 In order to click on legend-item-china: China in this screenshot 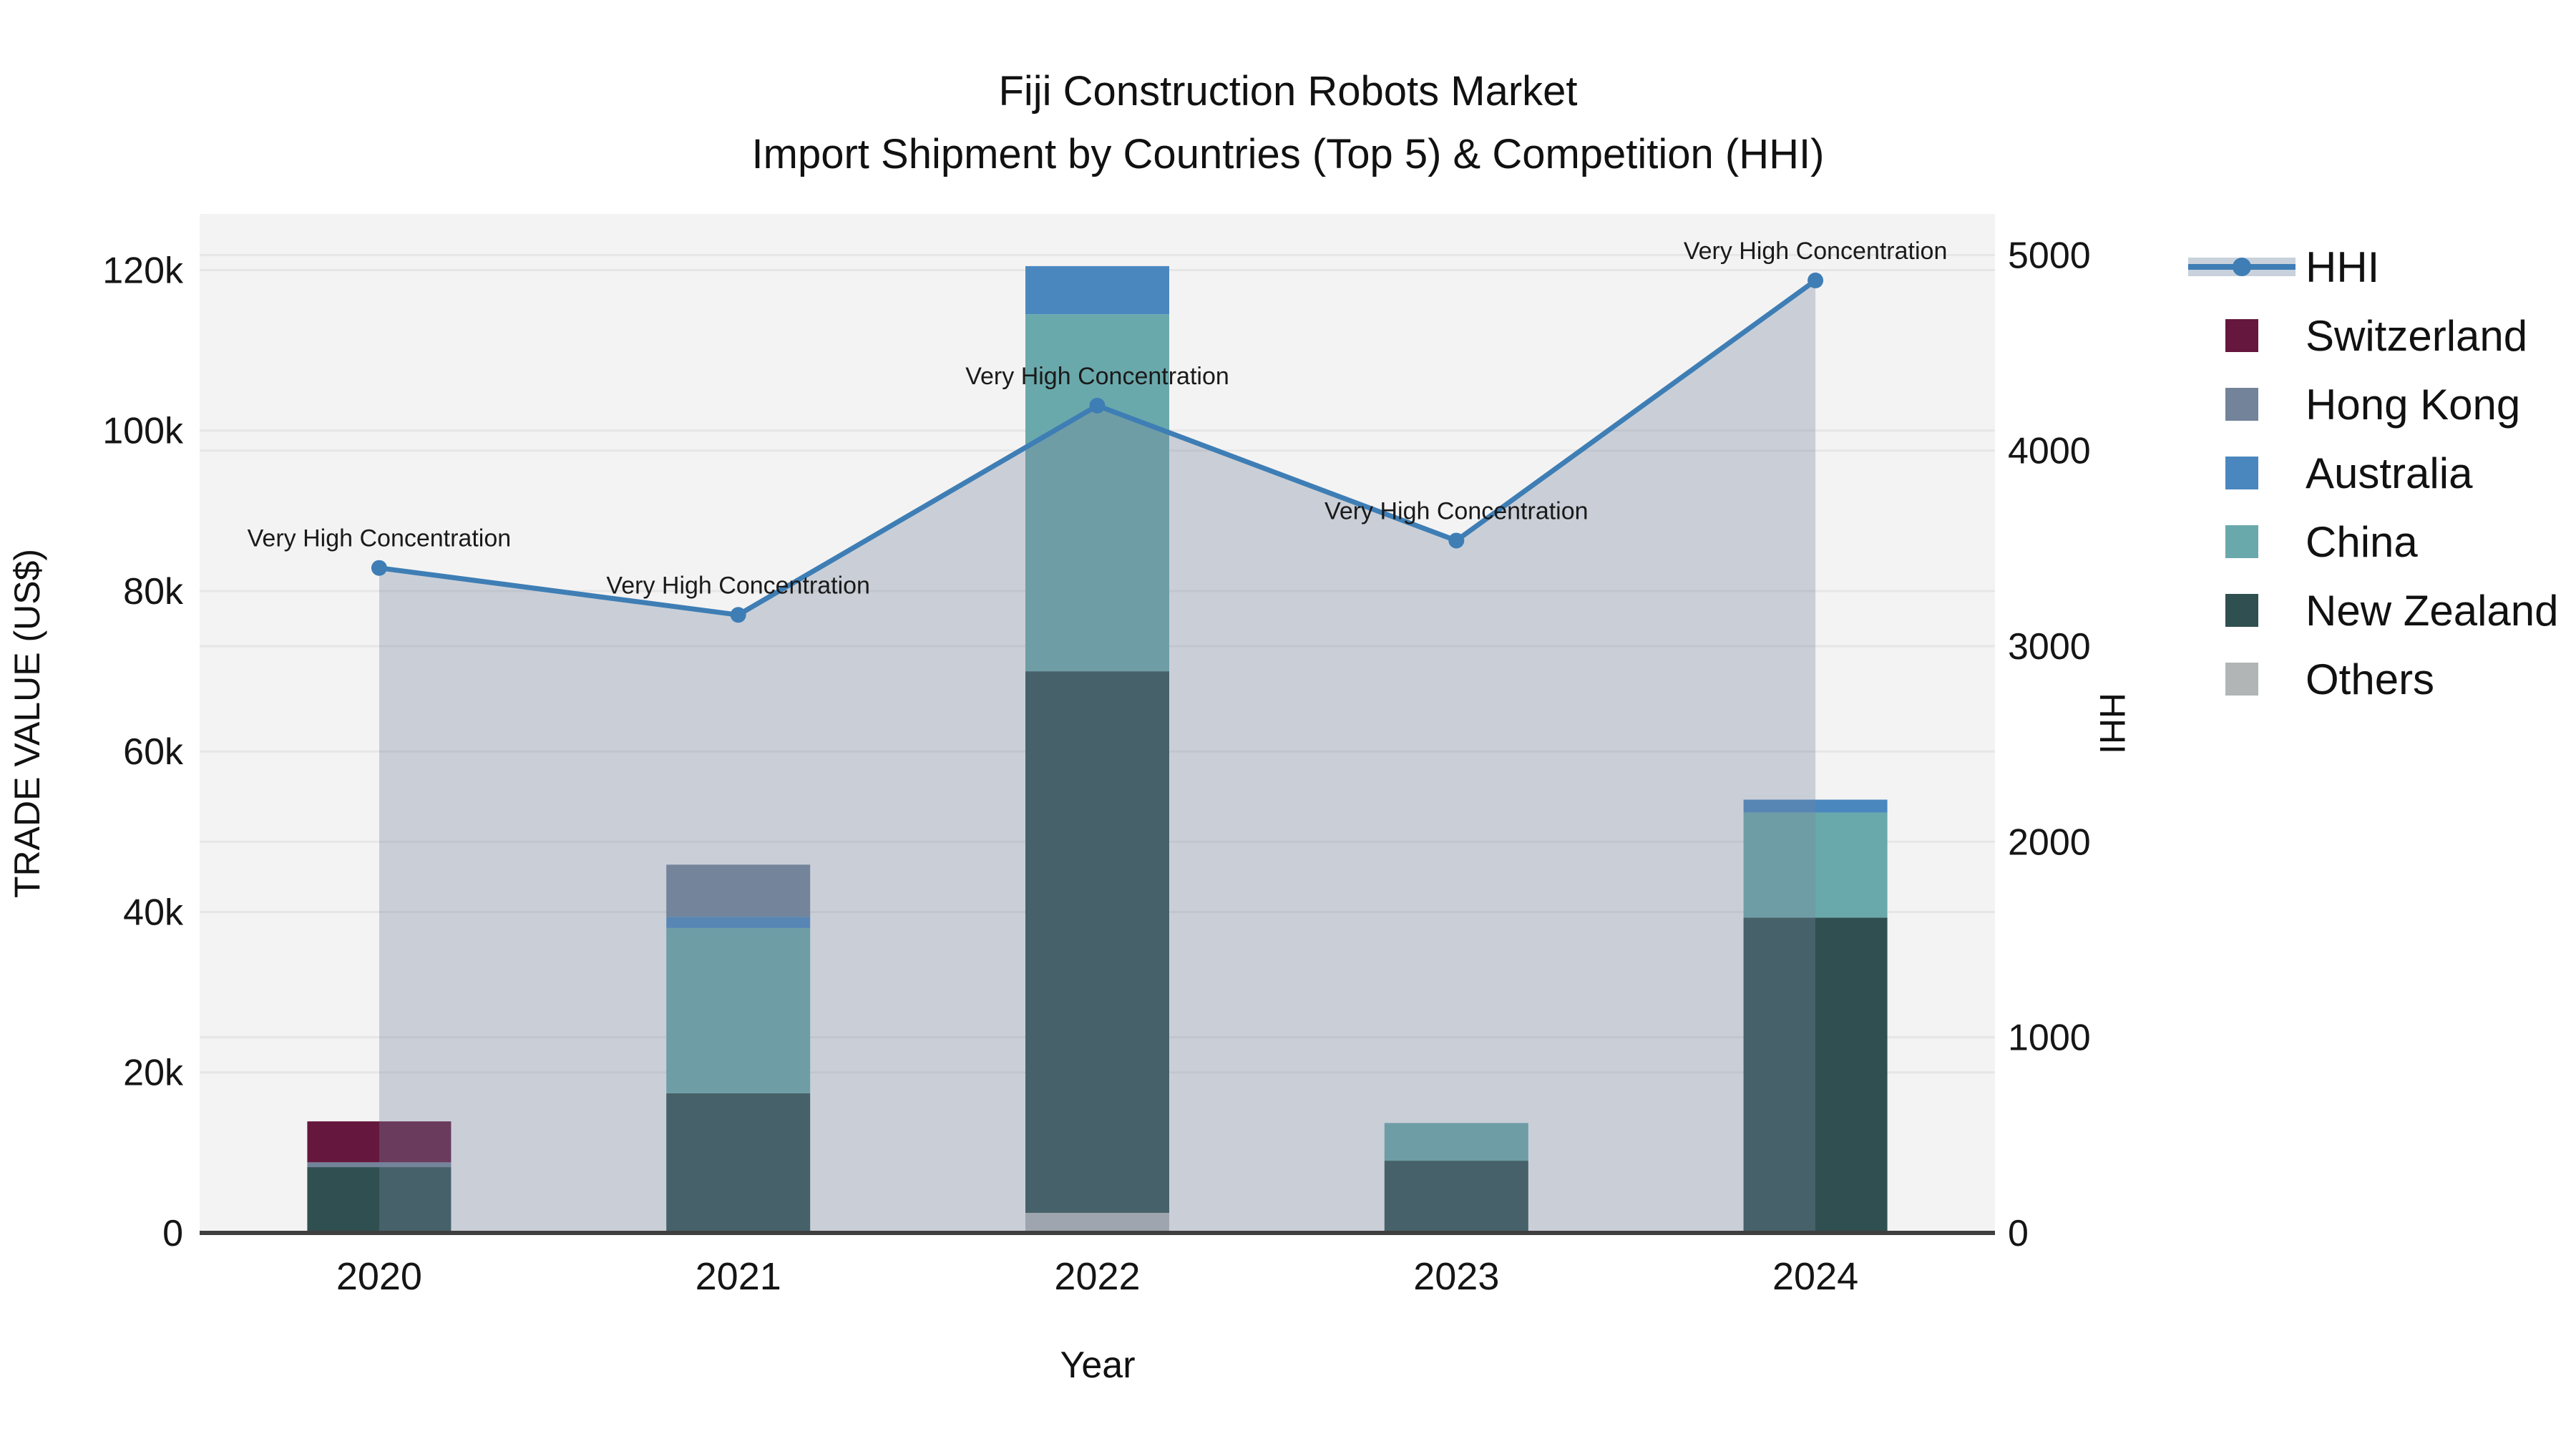, I will do `click(2373, 541)`.